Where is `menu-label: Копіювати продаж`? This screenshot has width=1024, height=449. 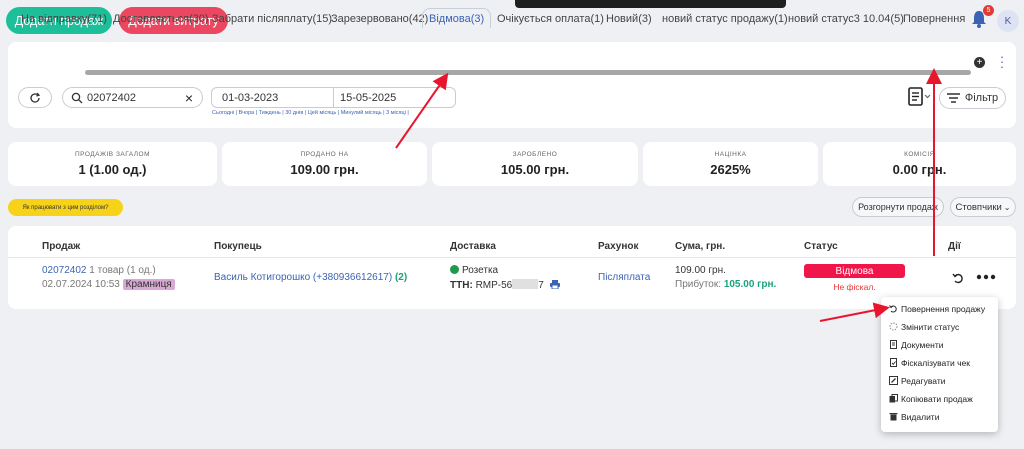 menu-label: Копіювати продаж is located at coordinates (937, 398).